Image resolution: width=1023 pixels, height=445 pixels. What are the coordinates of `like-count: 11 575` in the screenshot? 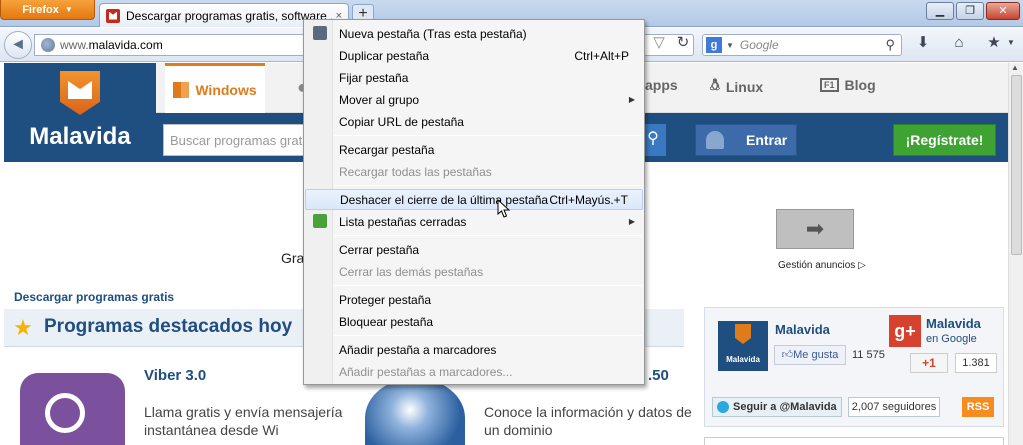 It's located at (868, 355).